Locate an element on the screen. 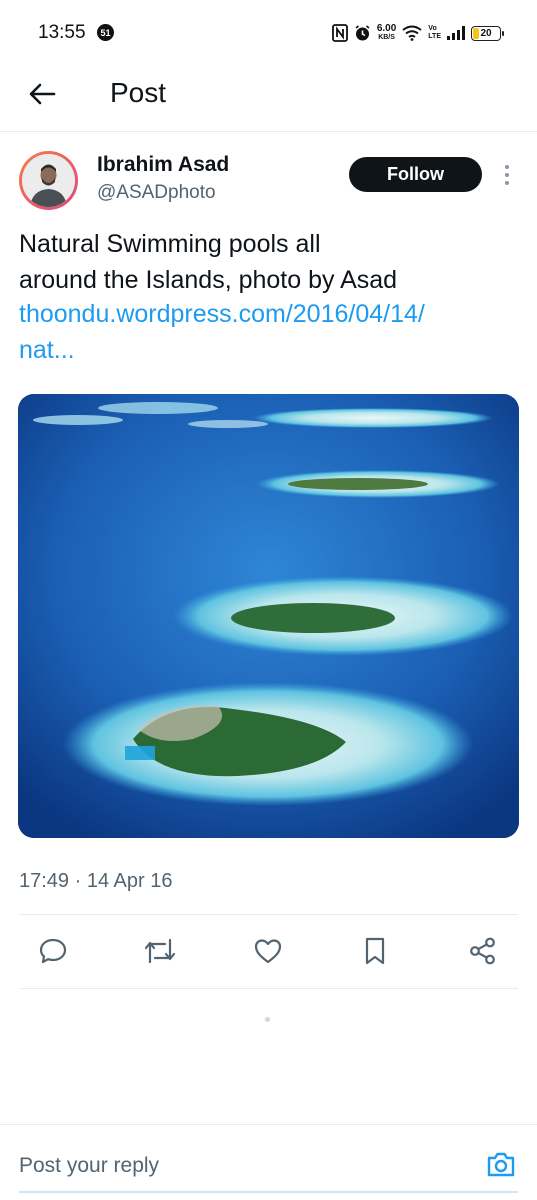 Image resolution: width=537 pixels, height=1200 pixels. author-name: Ibrahim Asad is located at coordinates (163, 165).